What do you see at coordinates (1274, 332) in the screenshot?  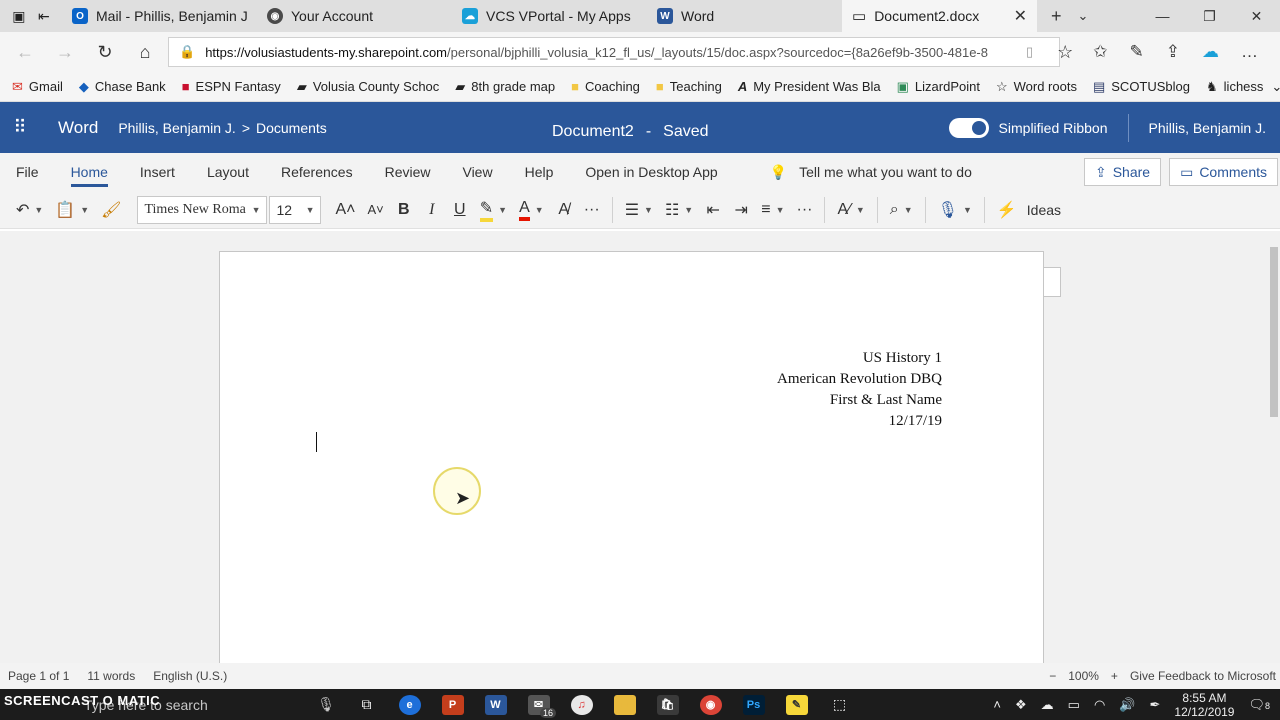 I see `scrollbar-thumb` at bounding box center [1274, 332].